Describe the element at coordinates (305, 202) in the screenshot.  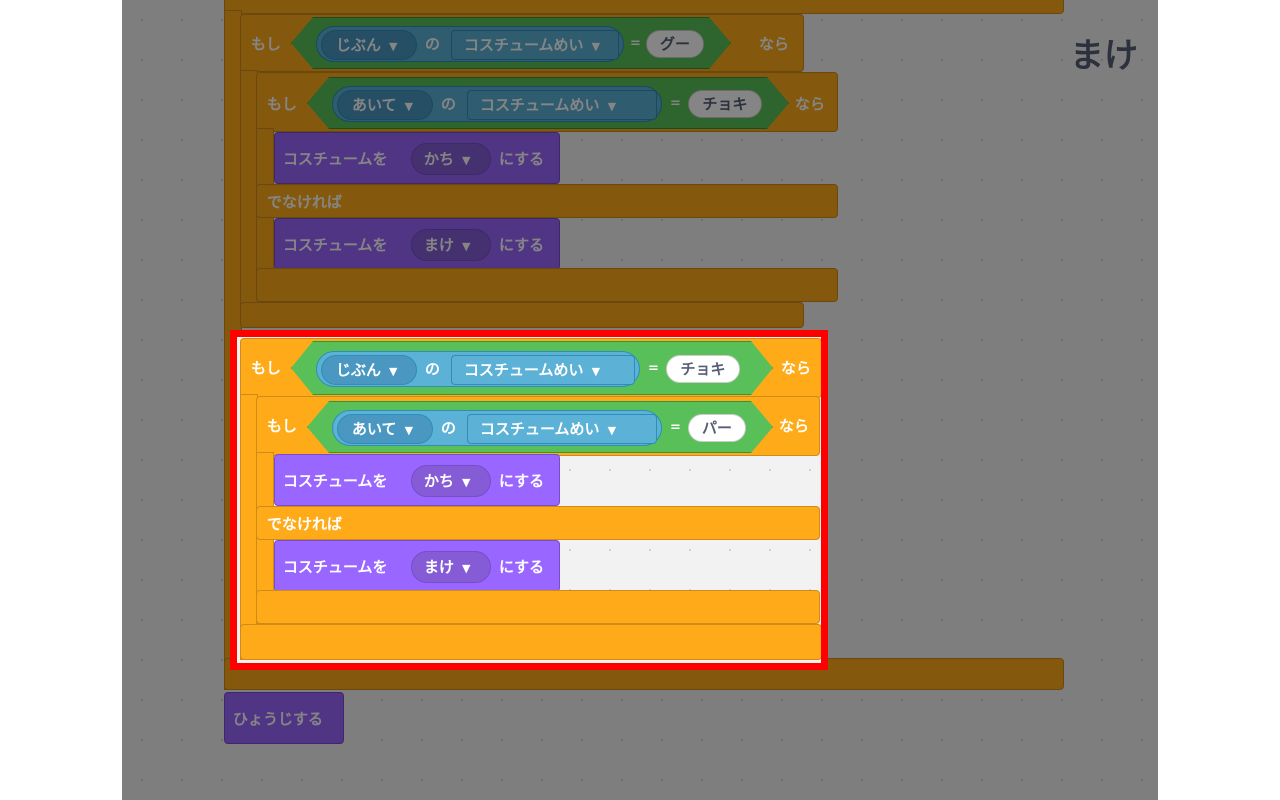
I see `else-keyword: でなければ` at that location.